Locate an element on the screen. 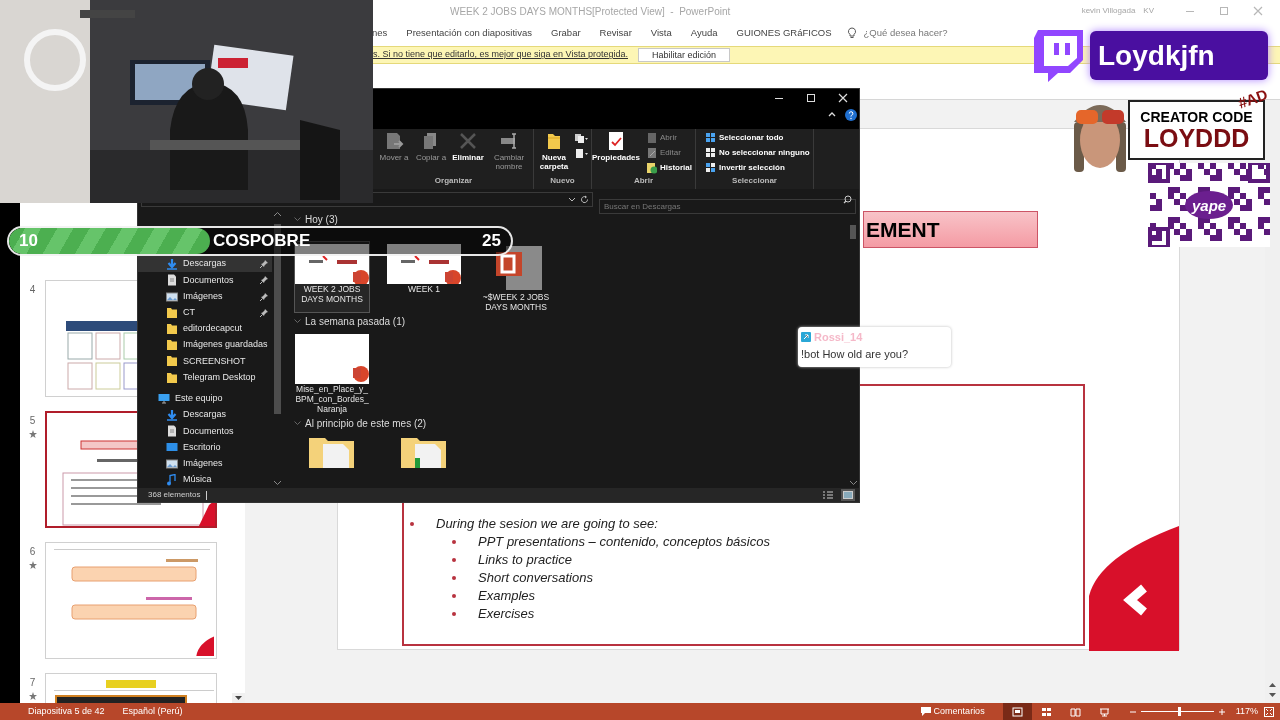 Image resolution: width=1280 pixels, height=720 pixels. nav-item: Este equipo is located at coordinates (205, 398).